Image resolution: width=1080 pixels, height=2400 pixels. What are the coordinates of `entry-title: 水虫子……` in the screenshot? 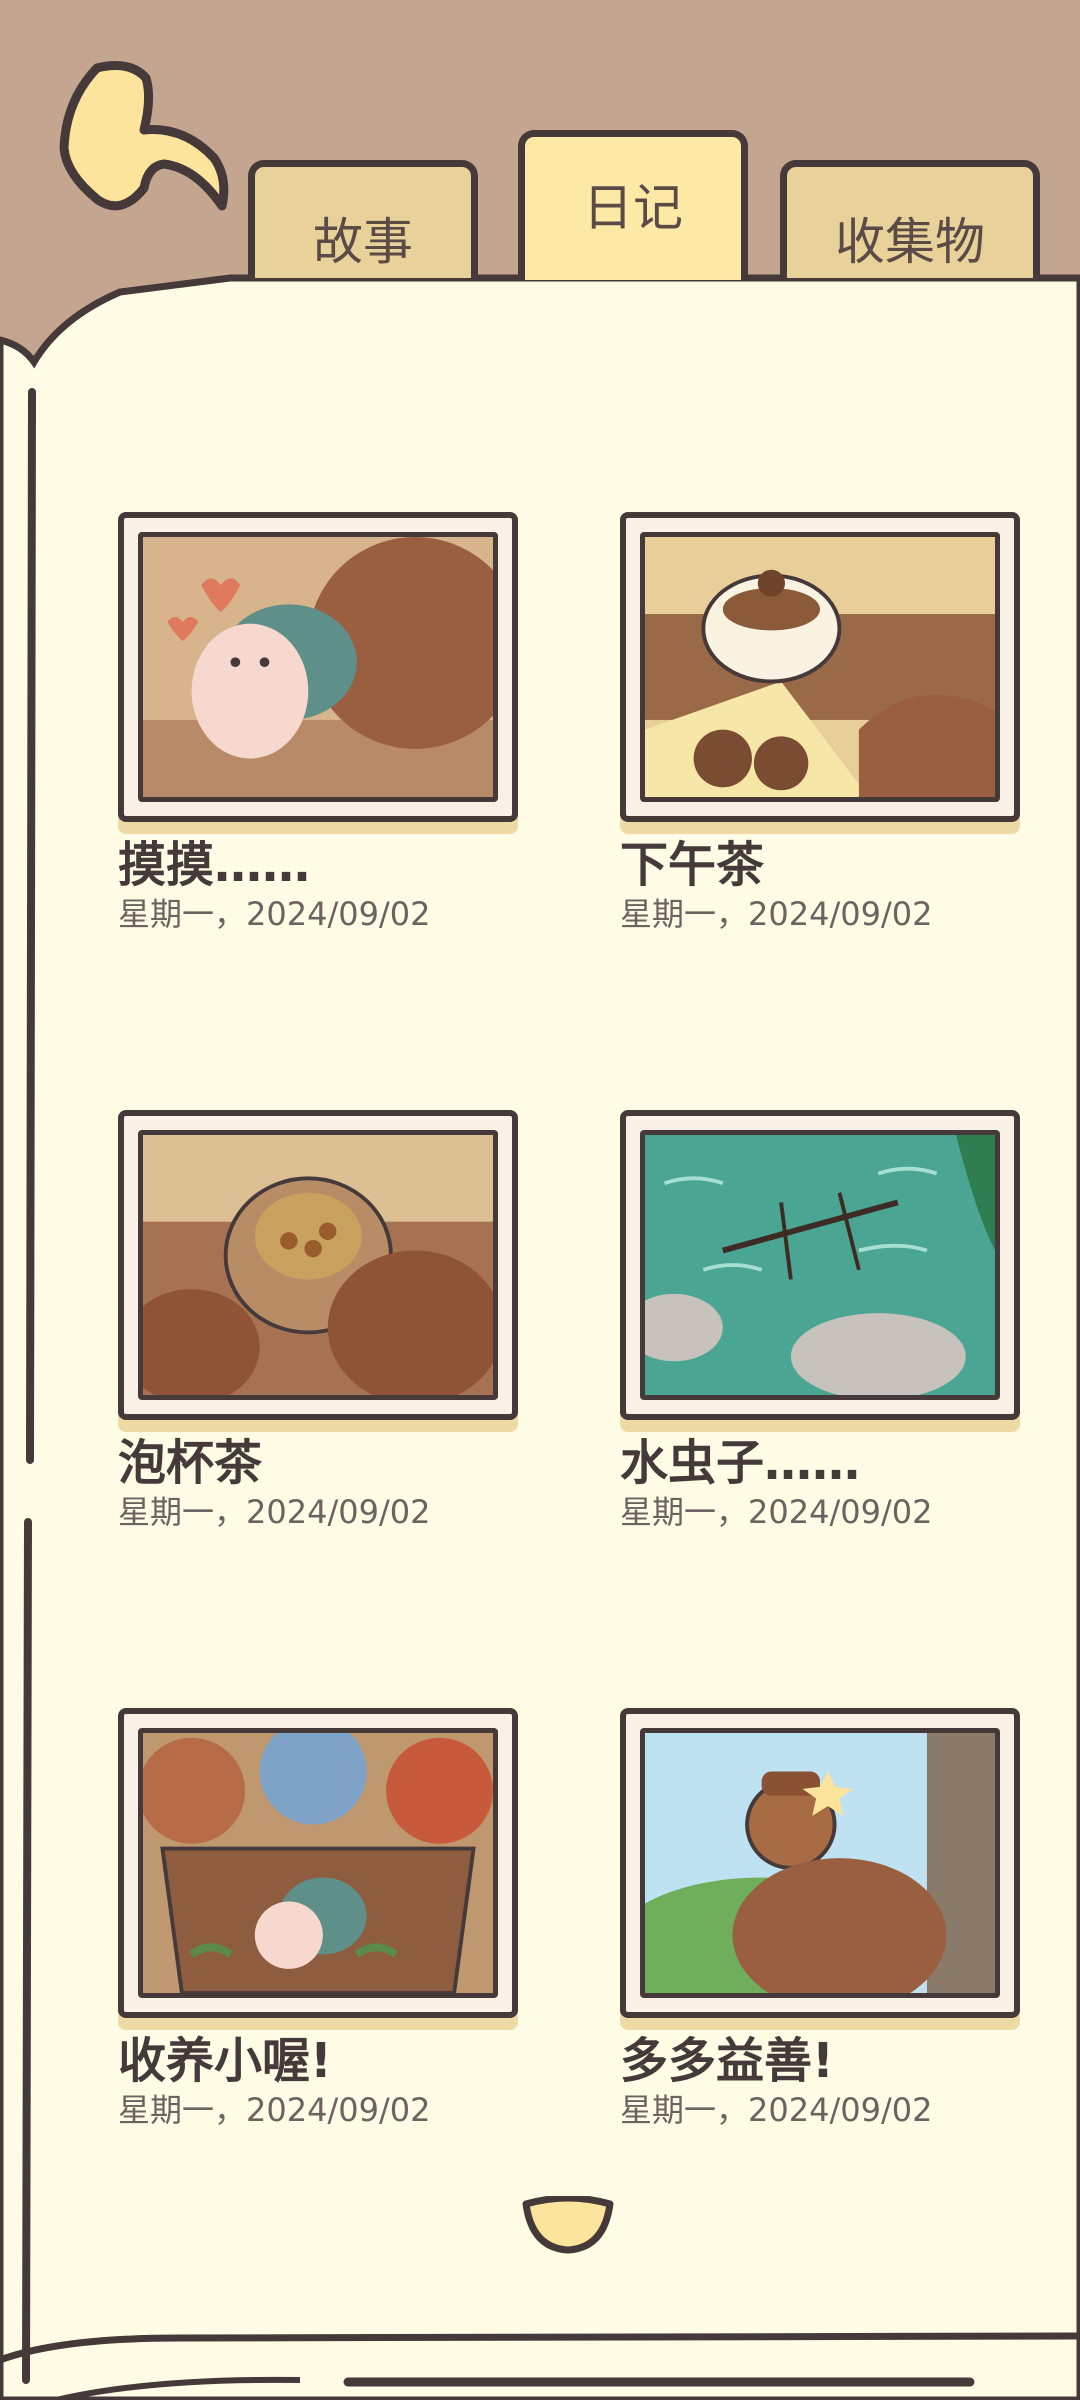 It's located at (740, 1463).